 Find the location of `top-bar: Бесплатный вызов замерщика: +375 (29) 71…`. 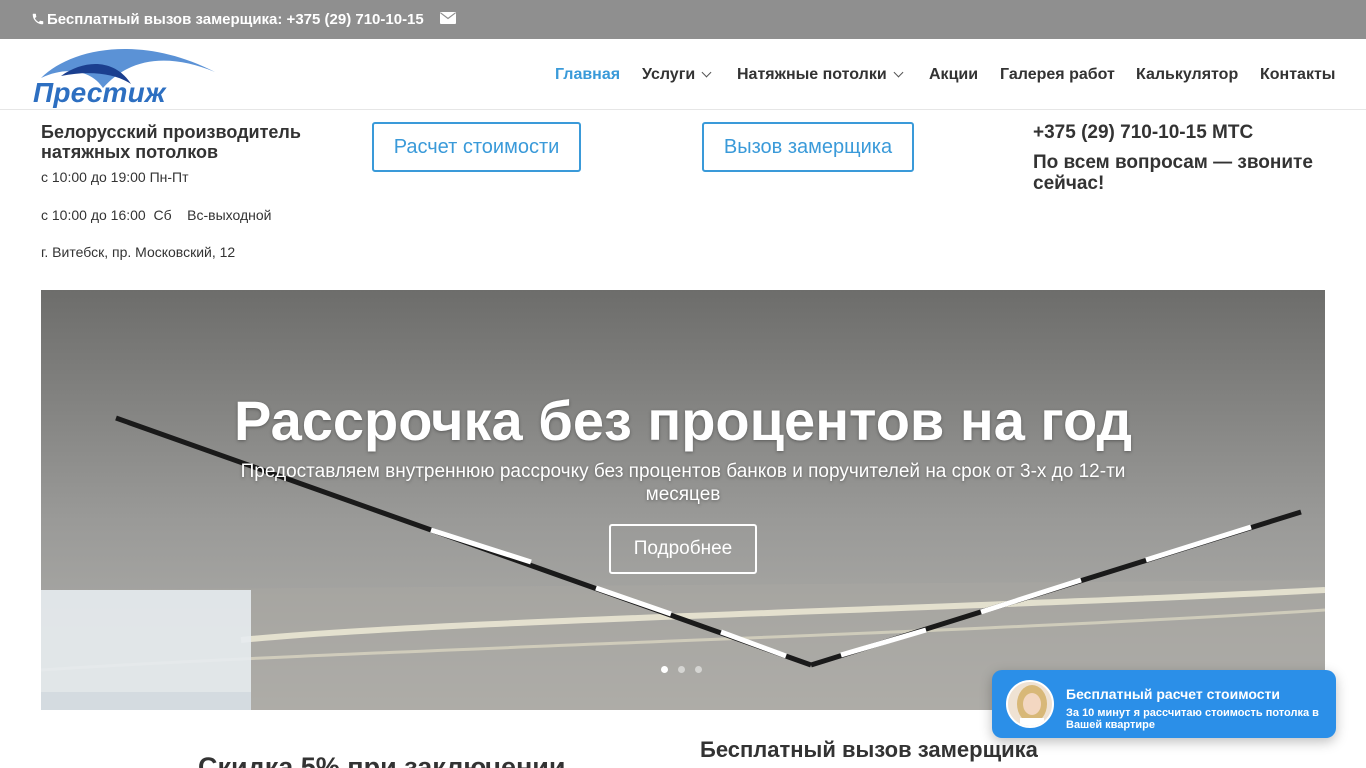

top-bar: Бесплатный вызов замерщика: +375 (29) 71… is located at coordinates (683, 19).